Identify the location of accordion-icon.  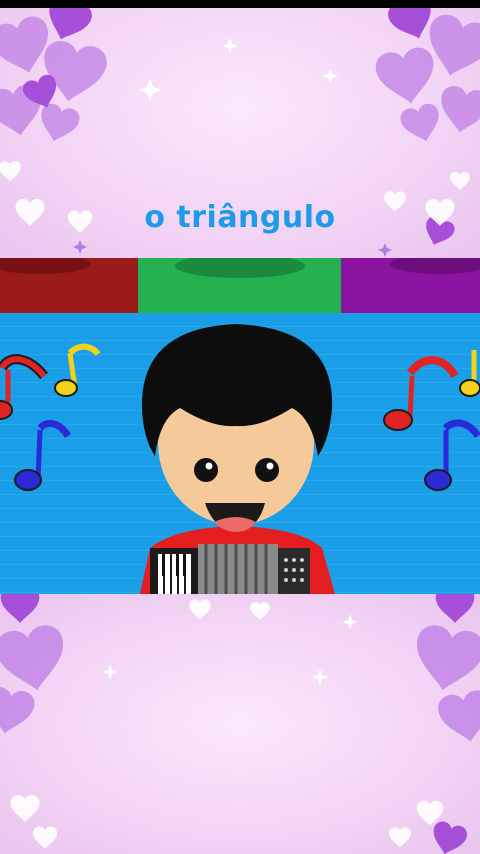
(230, 569).